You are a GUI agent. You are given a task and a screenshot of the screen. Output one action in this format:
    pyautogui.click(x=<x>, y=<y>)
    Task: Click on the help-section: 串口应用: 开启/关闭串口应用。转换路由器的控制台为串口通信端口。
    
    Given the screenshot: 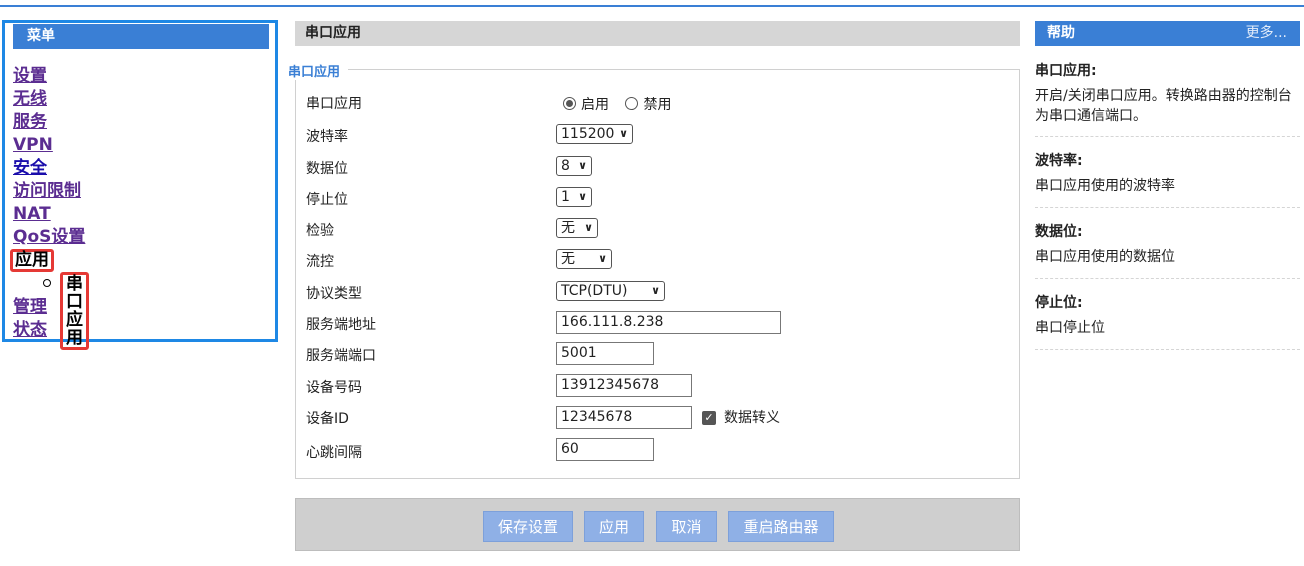 What is the action you would take?
    pyautogui.click(x=1167, y=99)
    